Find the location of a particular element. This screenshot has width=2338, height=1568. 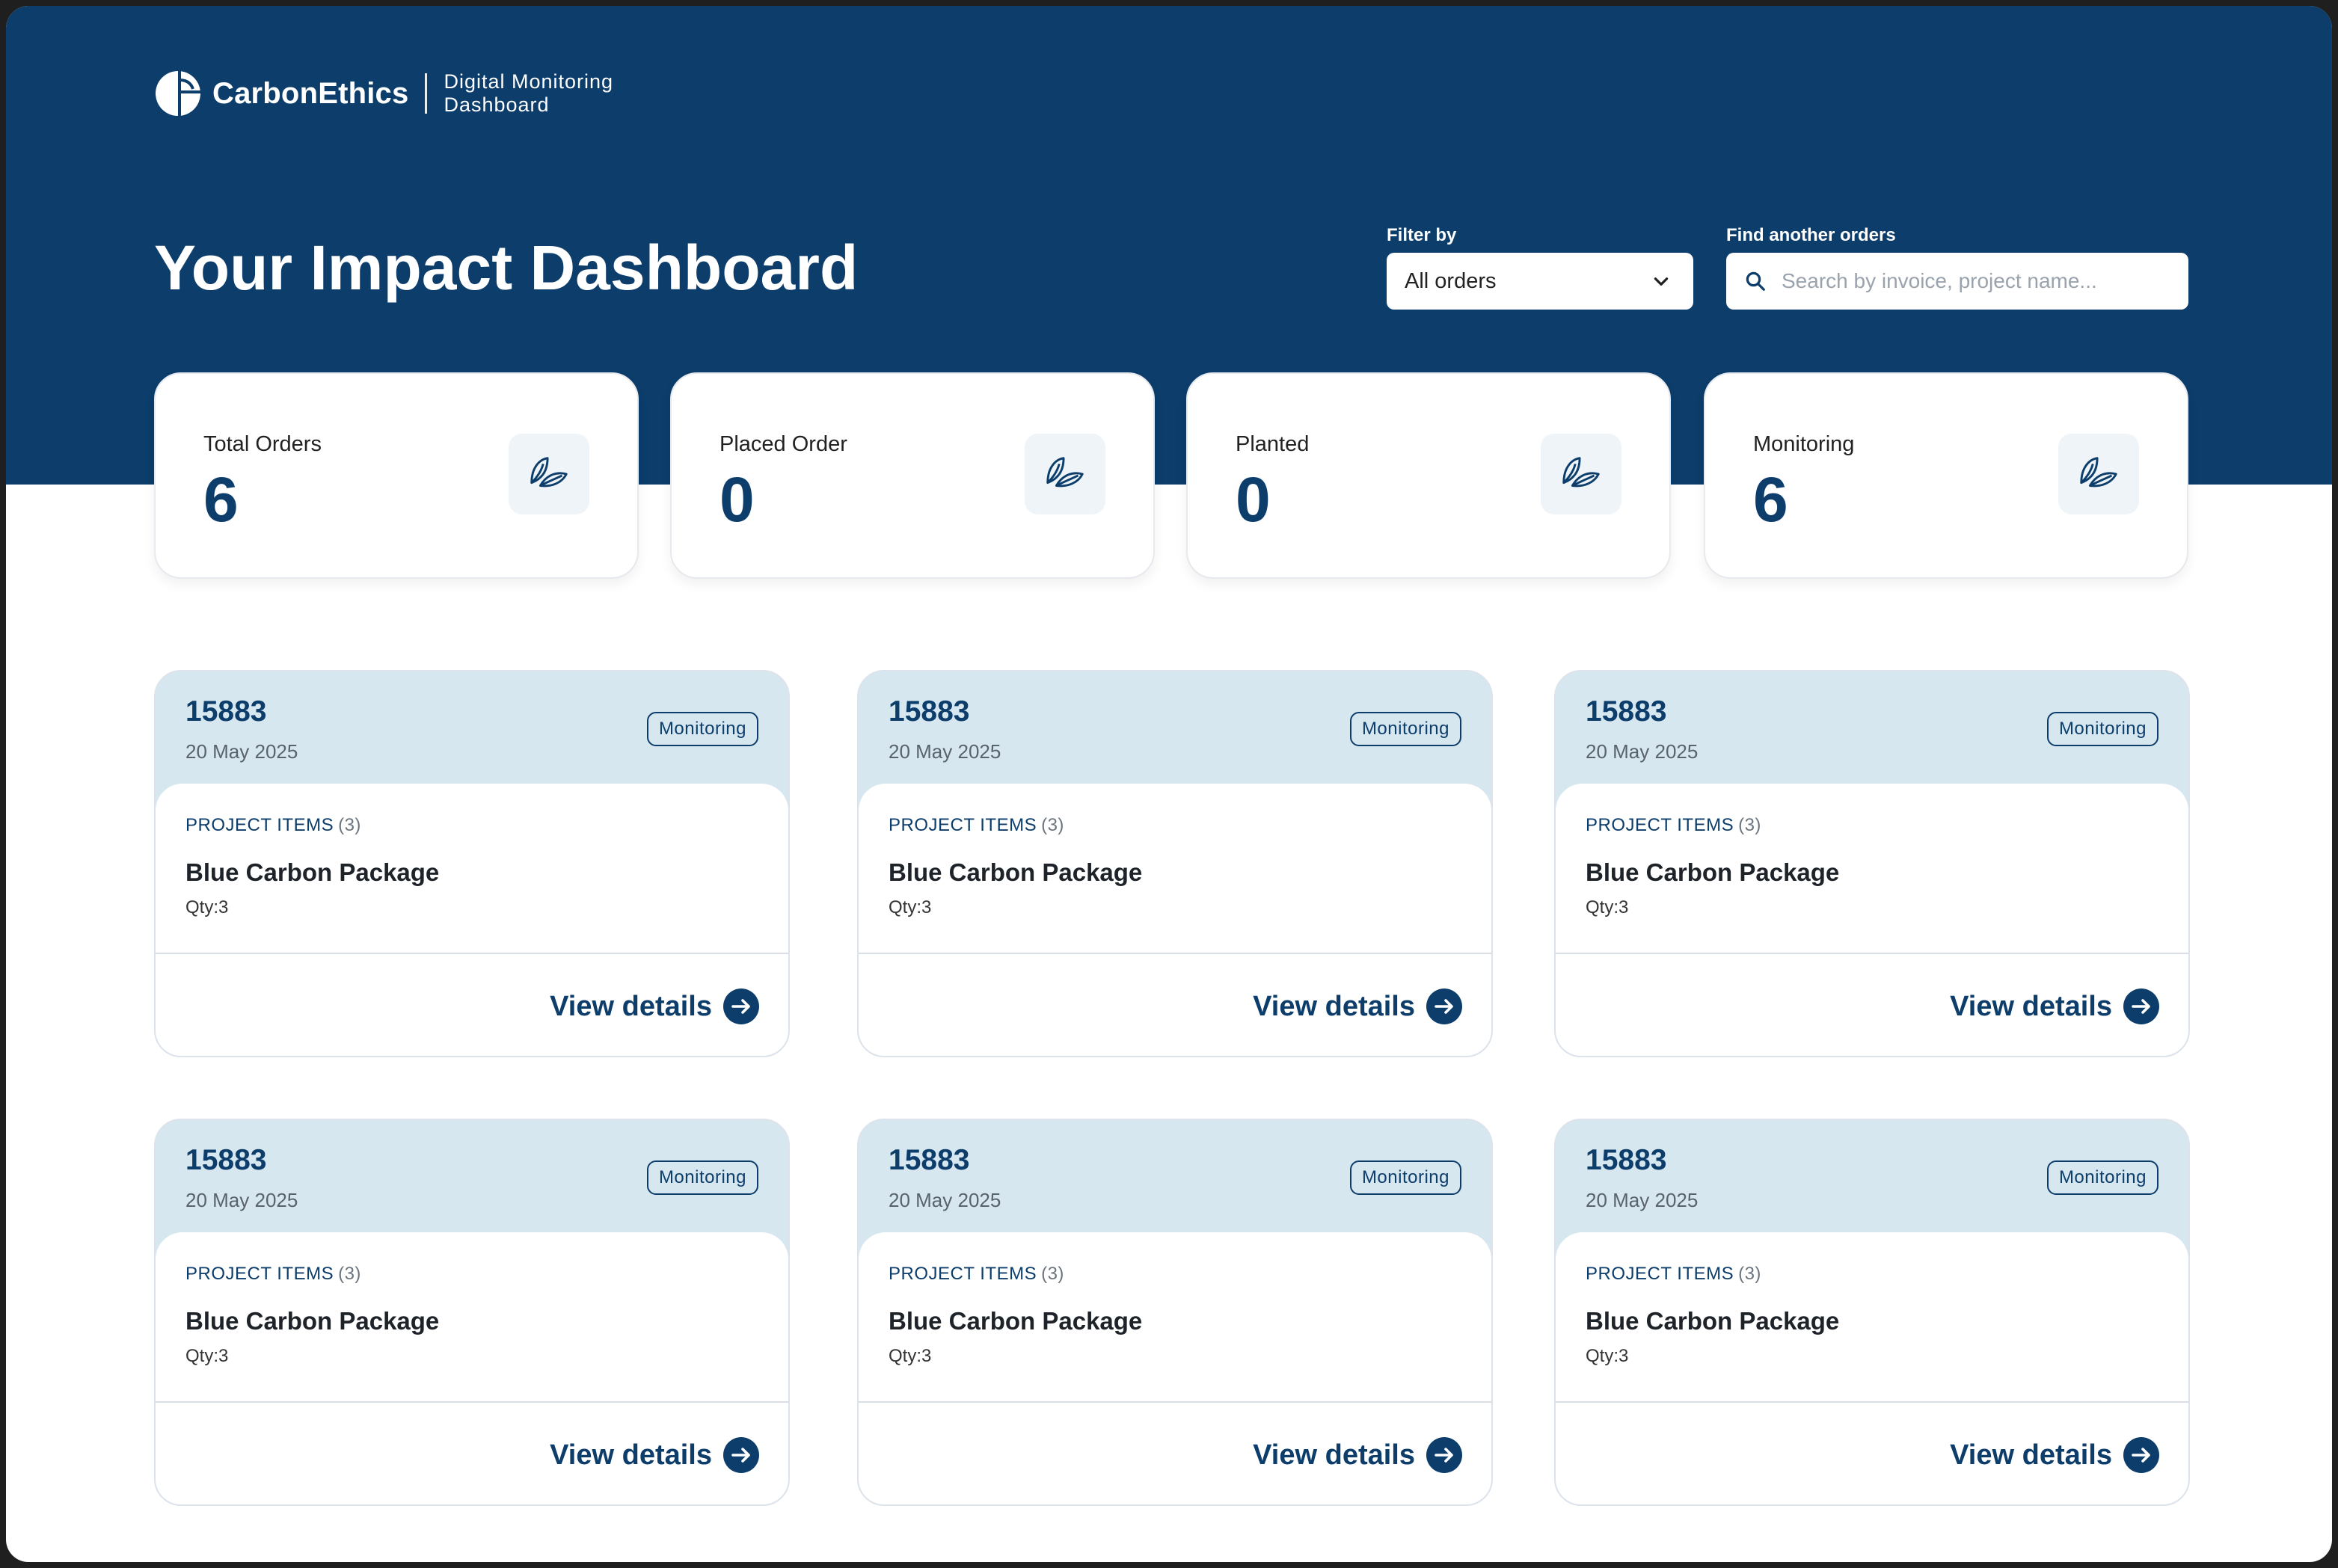

stat-card-placed-order: Placed Order 0 is located at coordinates (912, 475).